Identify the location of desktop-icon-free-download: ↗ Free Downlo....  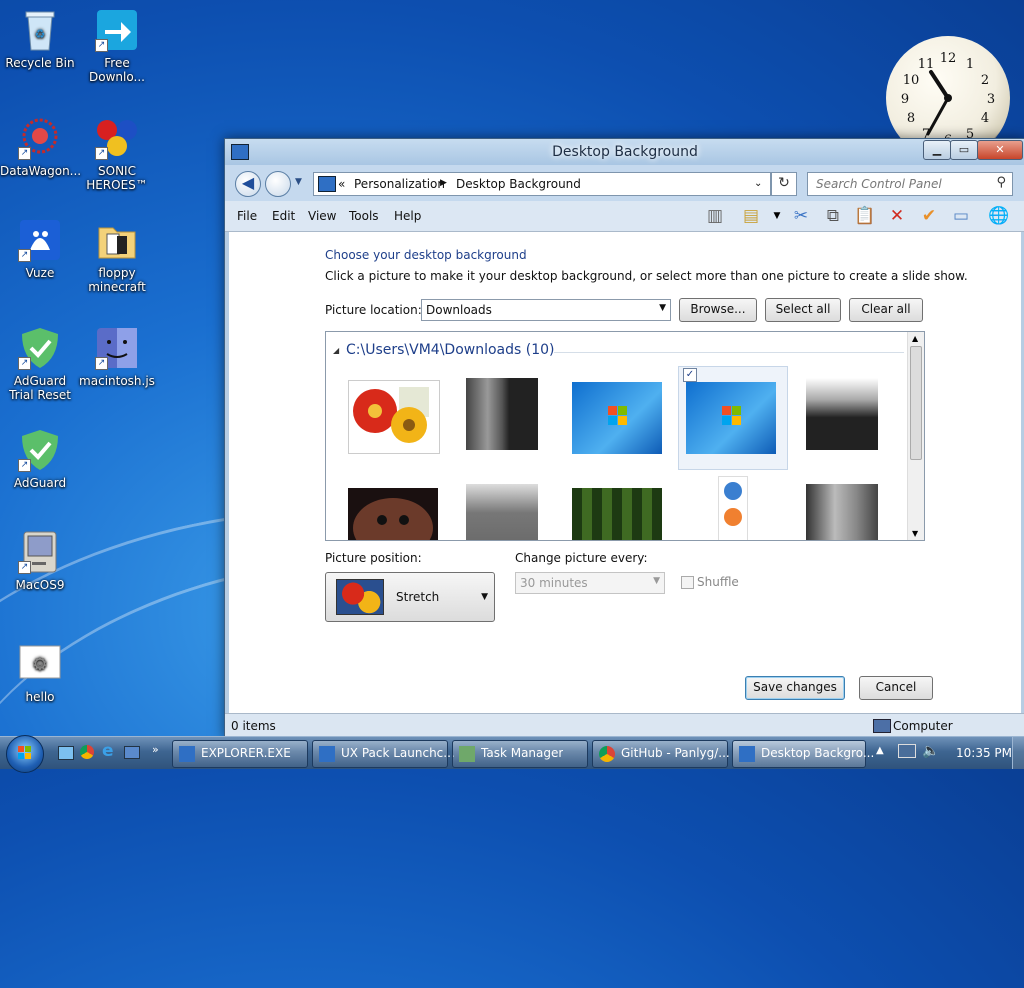
(117, 46).